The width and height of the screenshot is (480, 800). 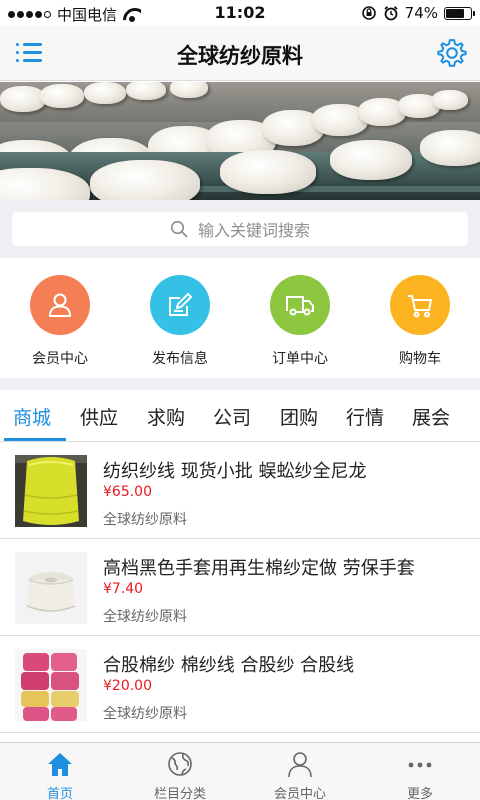 What do you see at coordinates (232, 416) in the screenshot?
I see `tab-company: 公司` at bounding box center [232, 416].